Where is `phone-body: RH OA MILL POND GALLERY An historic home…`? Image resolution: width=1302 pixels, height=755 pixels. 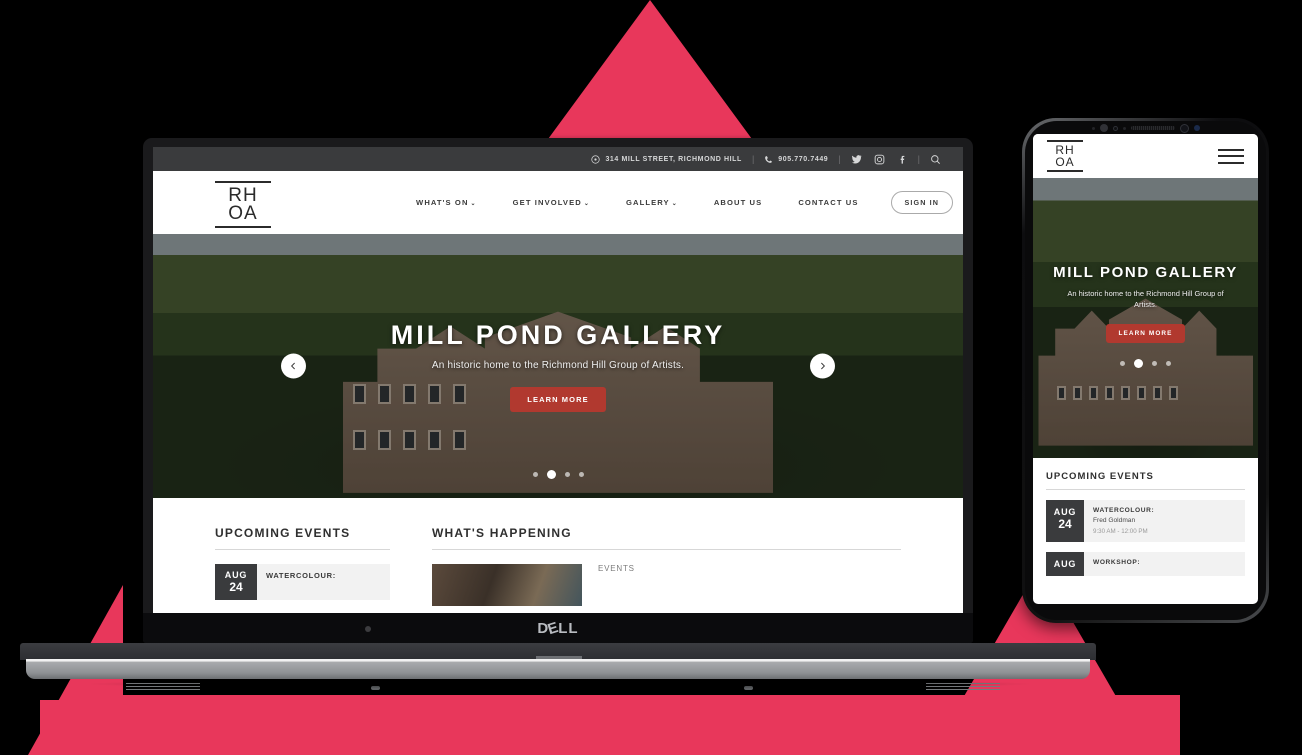 phone-body: RH OA MILL POND GALLERY An historic home… is located at coordinates (1145, 370).